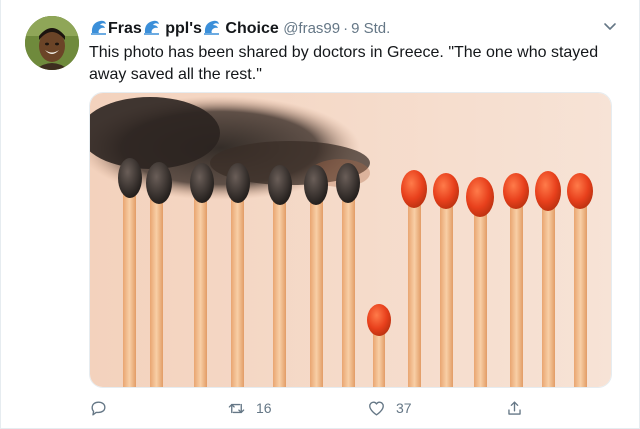 The width and height of the screenshot is (640, 429). Describe the element at coordinates (514, 407) in the screenshot. I see `share-icon` at that location.